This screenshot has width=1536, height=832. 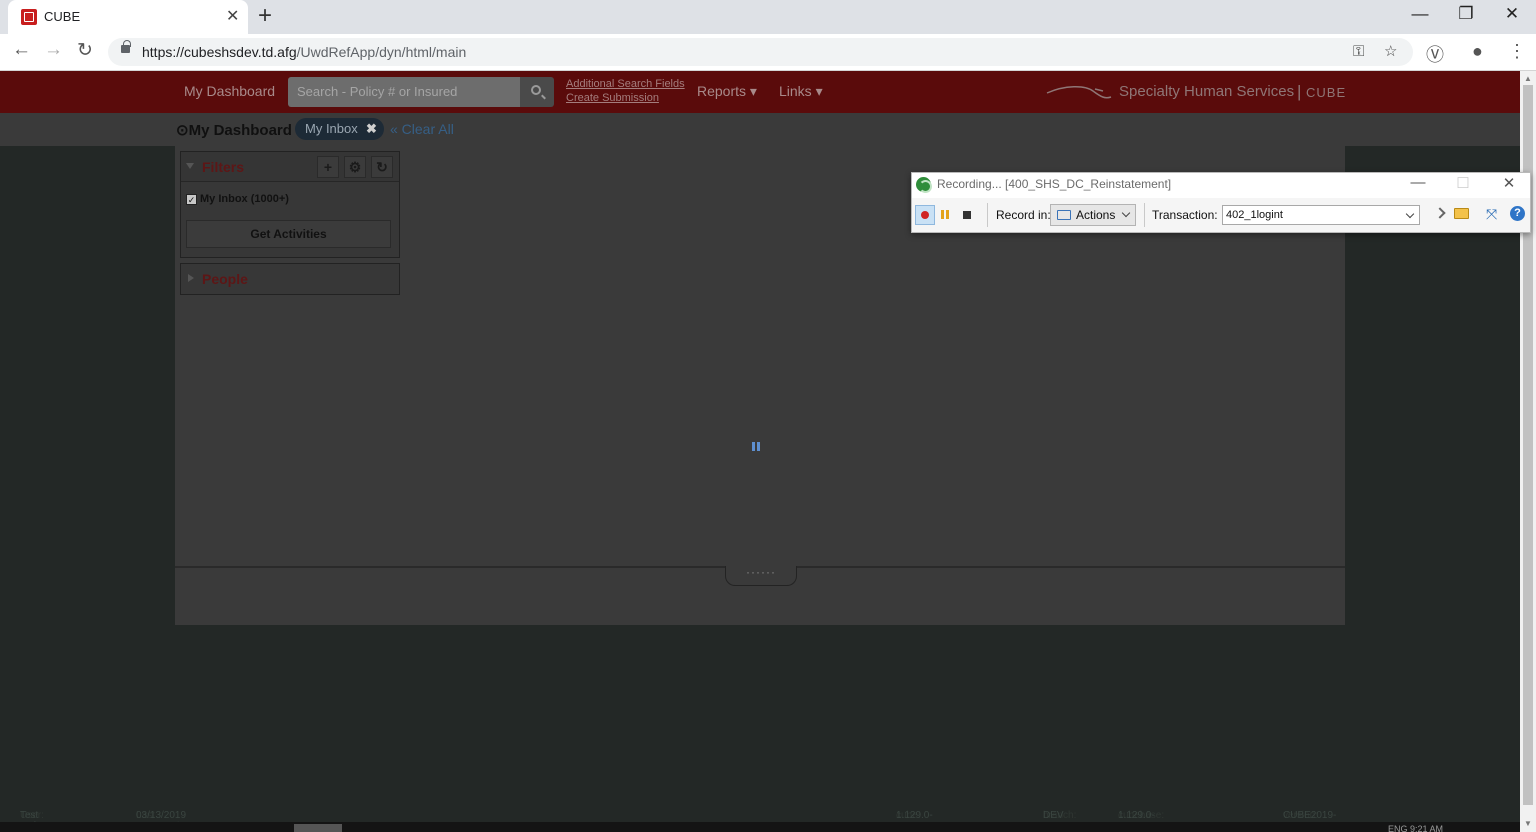 I want to click on nav-reports: Reports ▾, so click(x=727, y=91).